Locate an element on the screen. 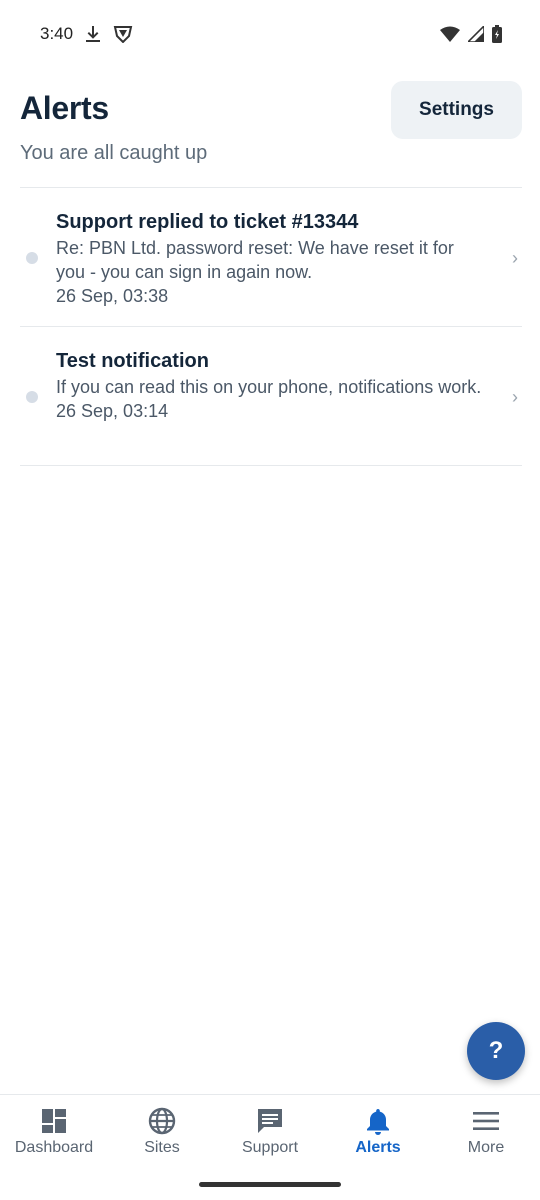 The image size is (540, 1200). nav-label-support: Support is located at coordinates (270, 1147).